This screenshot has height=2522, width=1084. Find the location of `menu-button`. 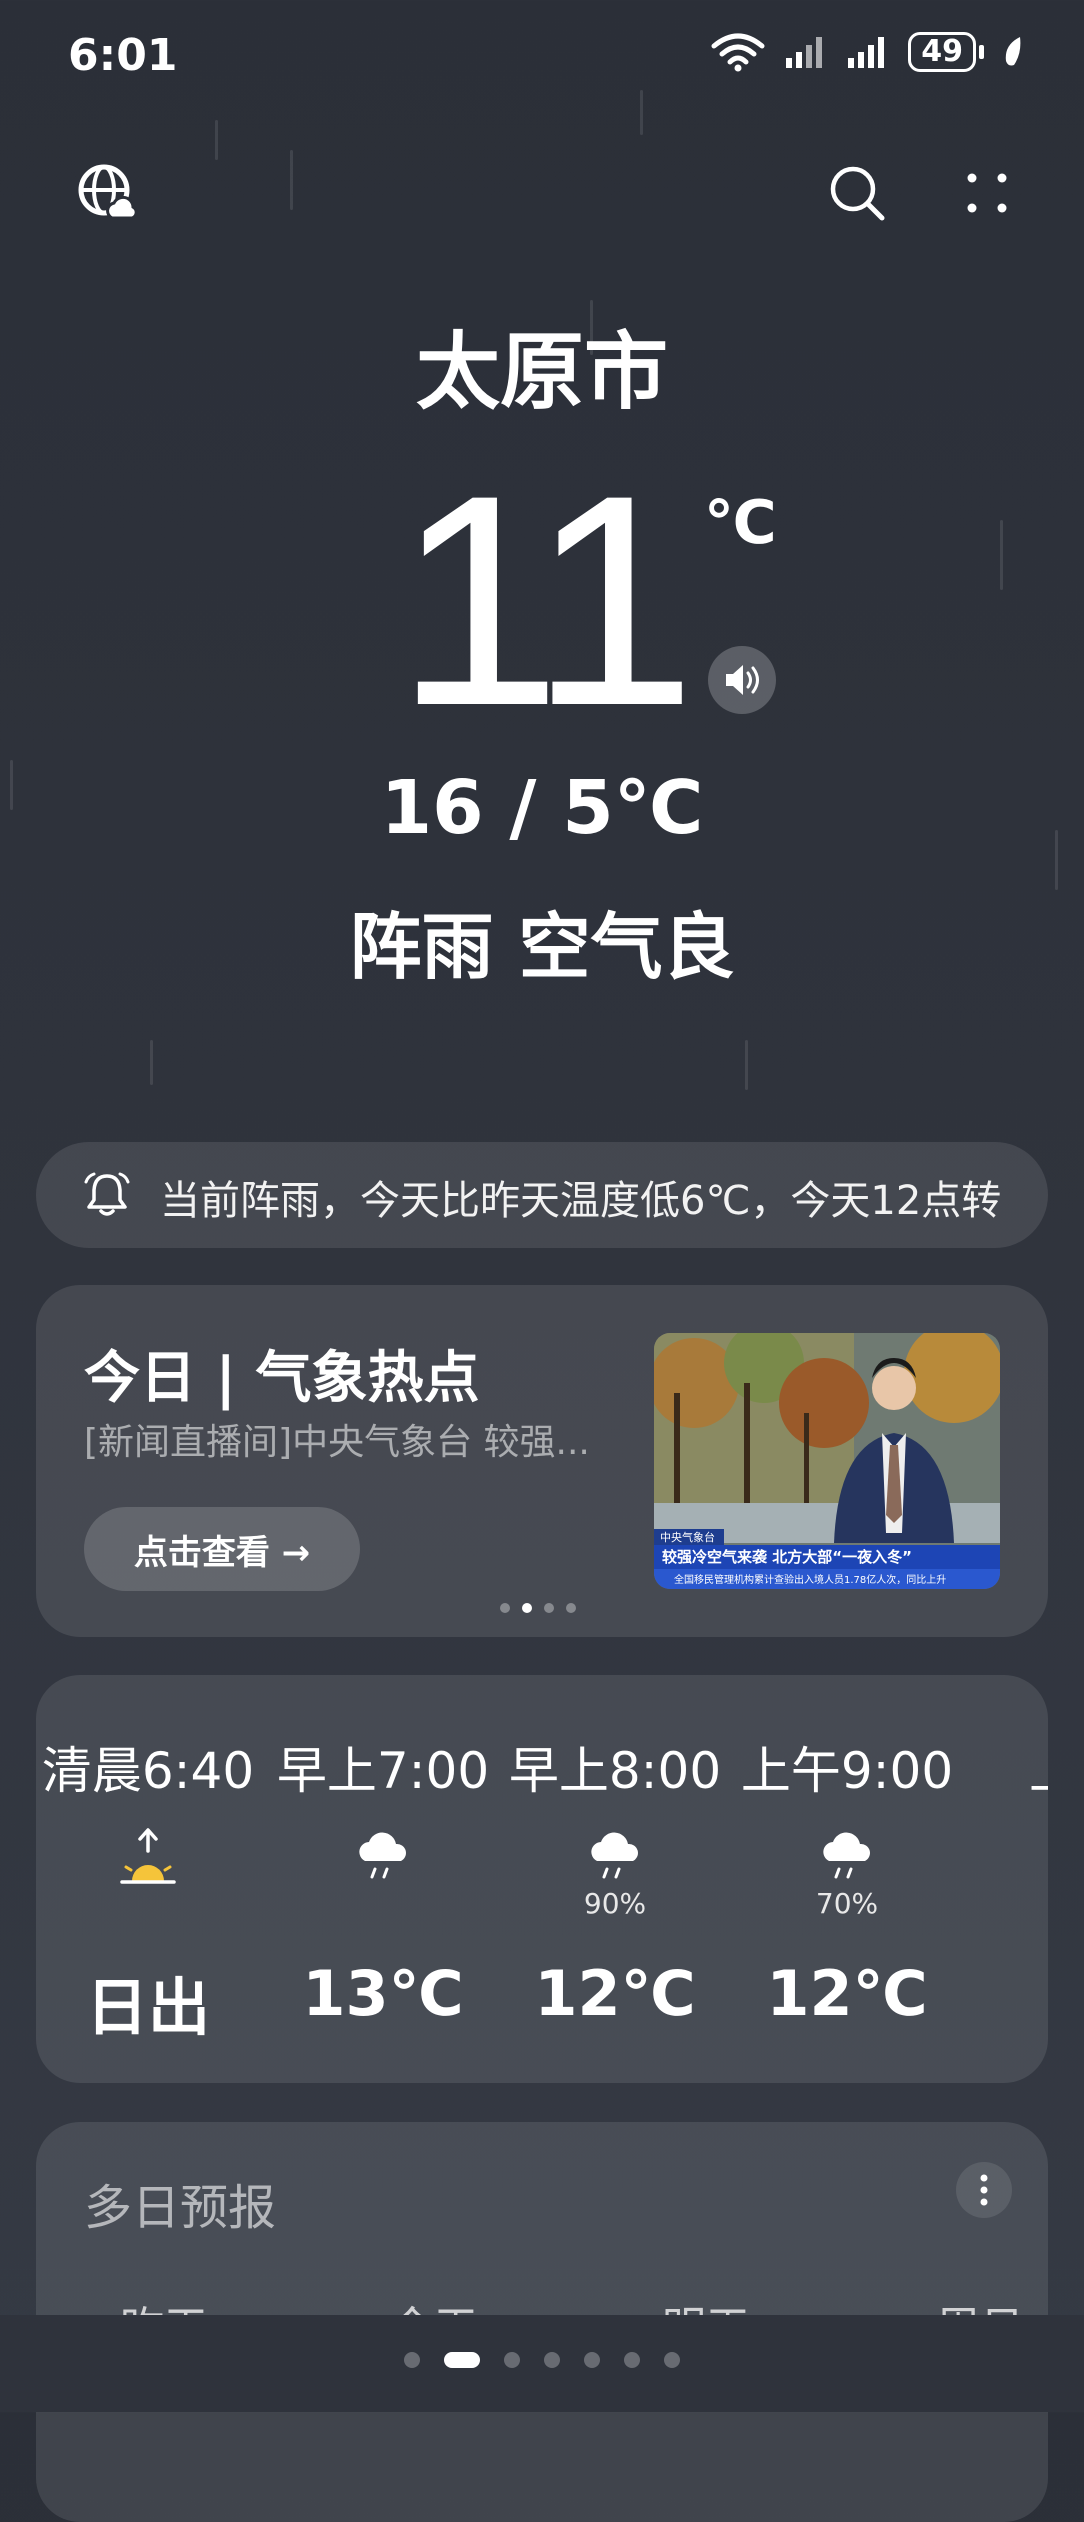

menu-button is located at coordinates (987, 193).